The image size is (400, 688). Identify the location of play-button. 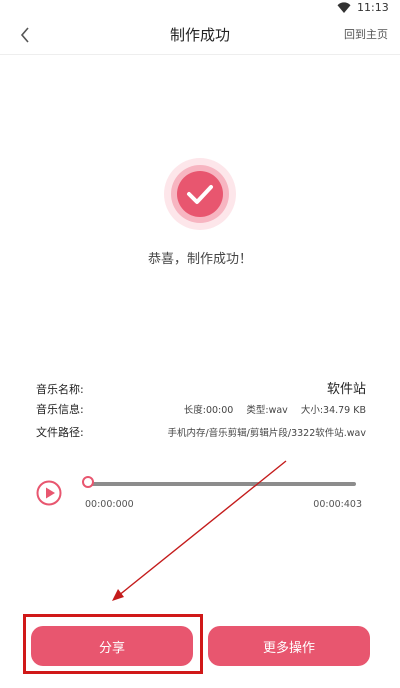
(49, 493).